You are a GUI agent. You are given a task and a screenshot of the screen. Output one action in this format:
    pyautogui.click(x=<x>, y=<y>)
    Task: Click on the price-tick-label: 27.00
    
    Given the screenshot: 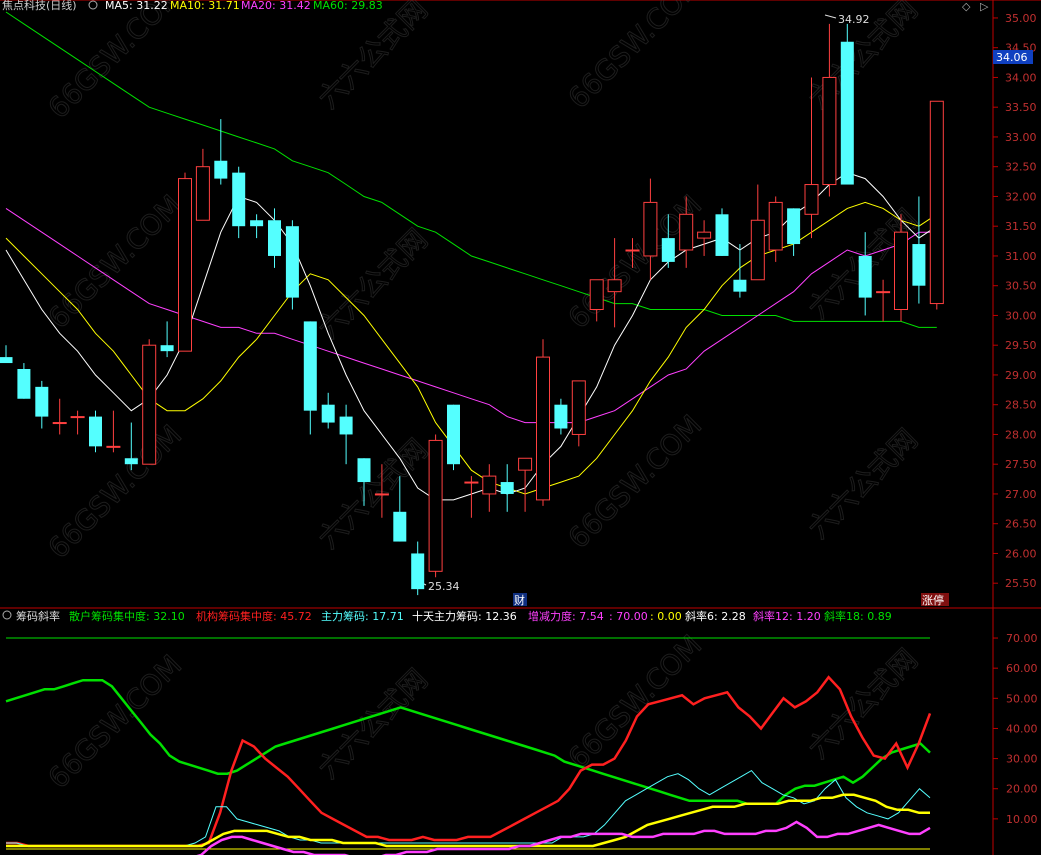 What is the action you would take?
    pyautogui.click(x=1021, y=494)
    